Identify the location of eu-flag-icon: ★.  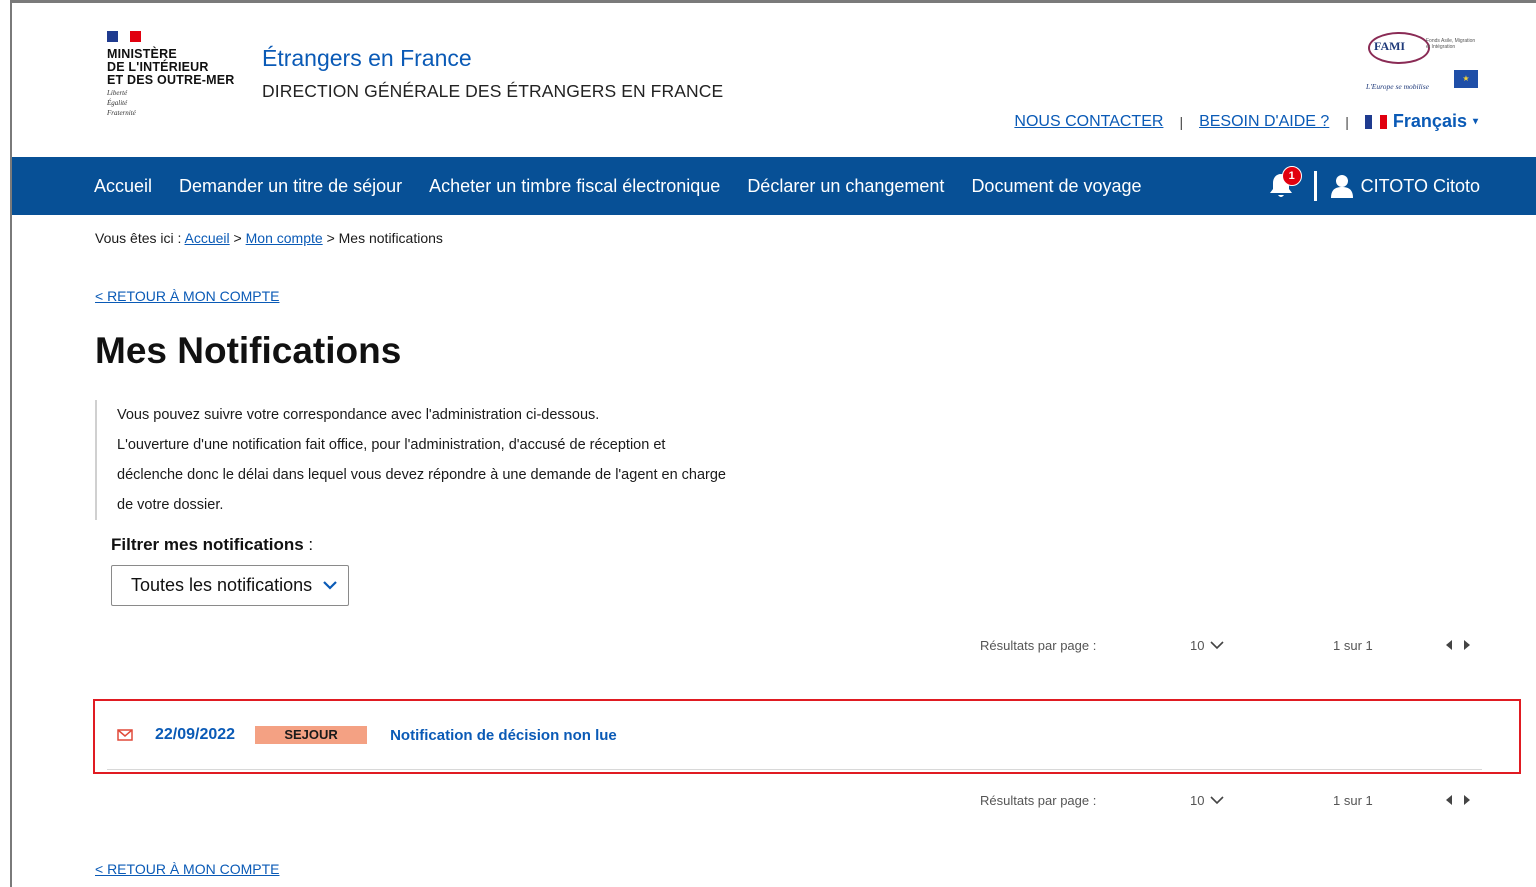
(1466, 79).